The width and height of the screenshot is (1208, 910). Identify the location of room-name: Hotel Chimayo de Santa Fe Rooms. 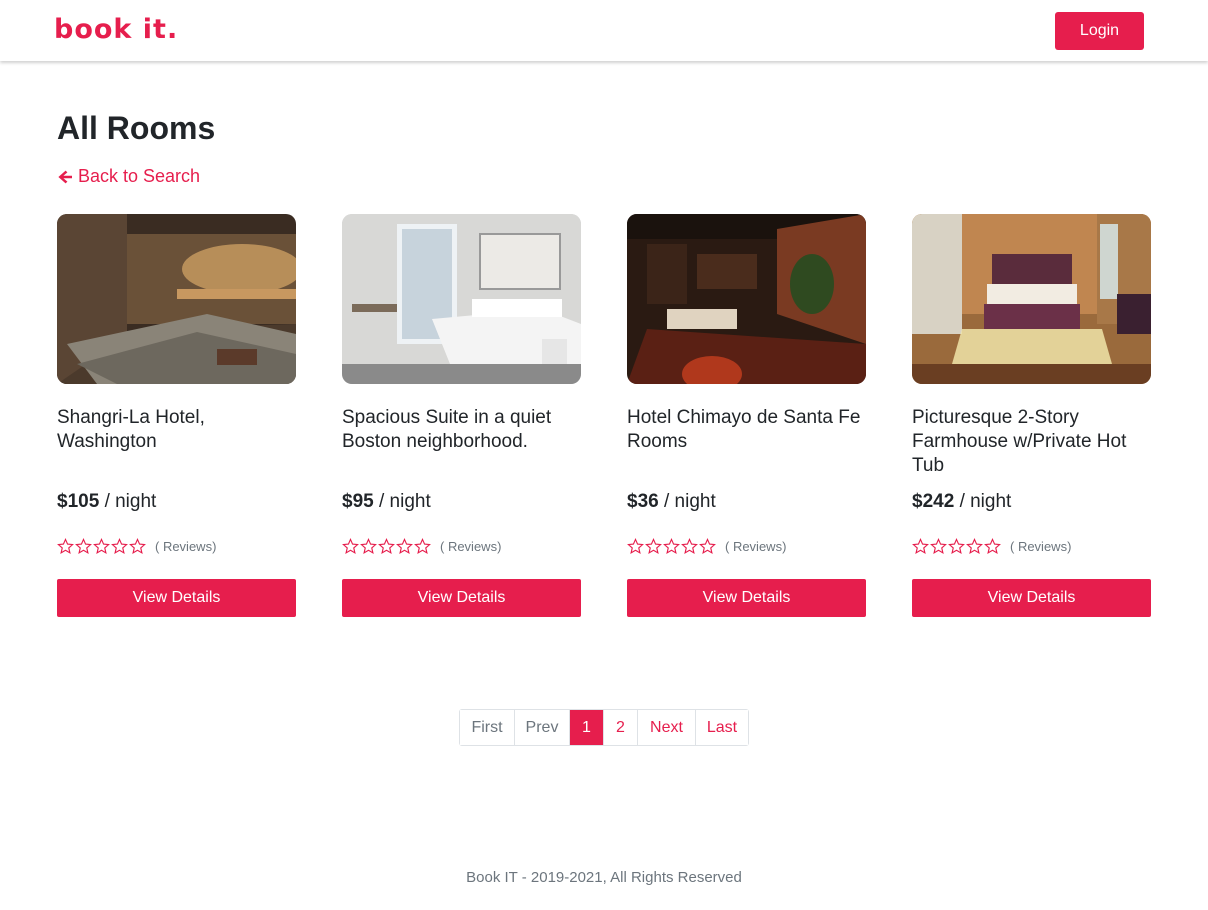
(746, 430).